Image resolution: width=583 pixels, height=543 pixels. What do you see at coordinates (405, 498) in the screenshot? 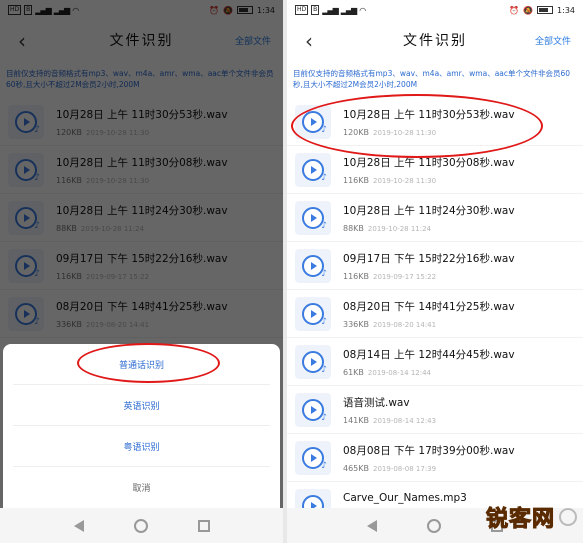
I see `file-name: Carve_Our_Names.mp3` at bounding box center [405, 498].